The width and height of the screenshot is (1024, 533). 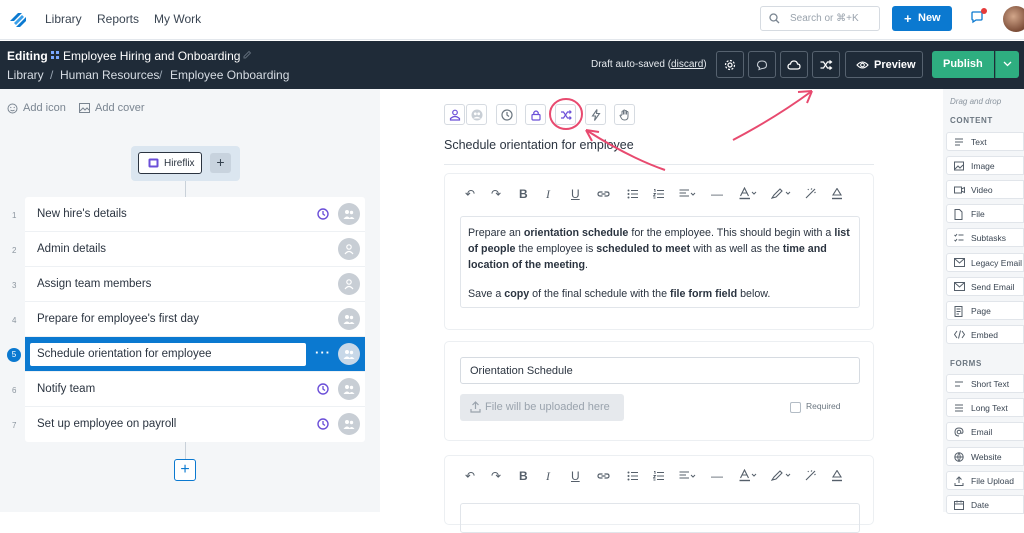 I want to click on task-item: New hire's details, so click(x=195, y=214).